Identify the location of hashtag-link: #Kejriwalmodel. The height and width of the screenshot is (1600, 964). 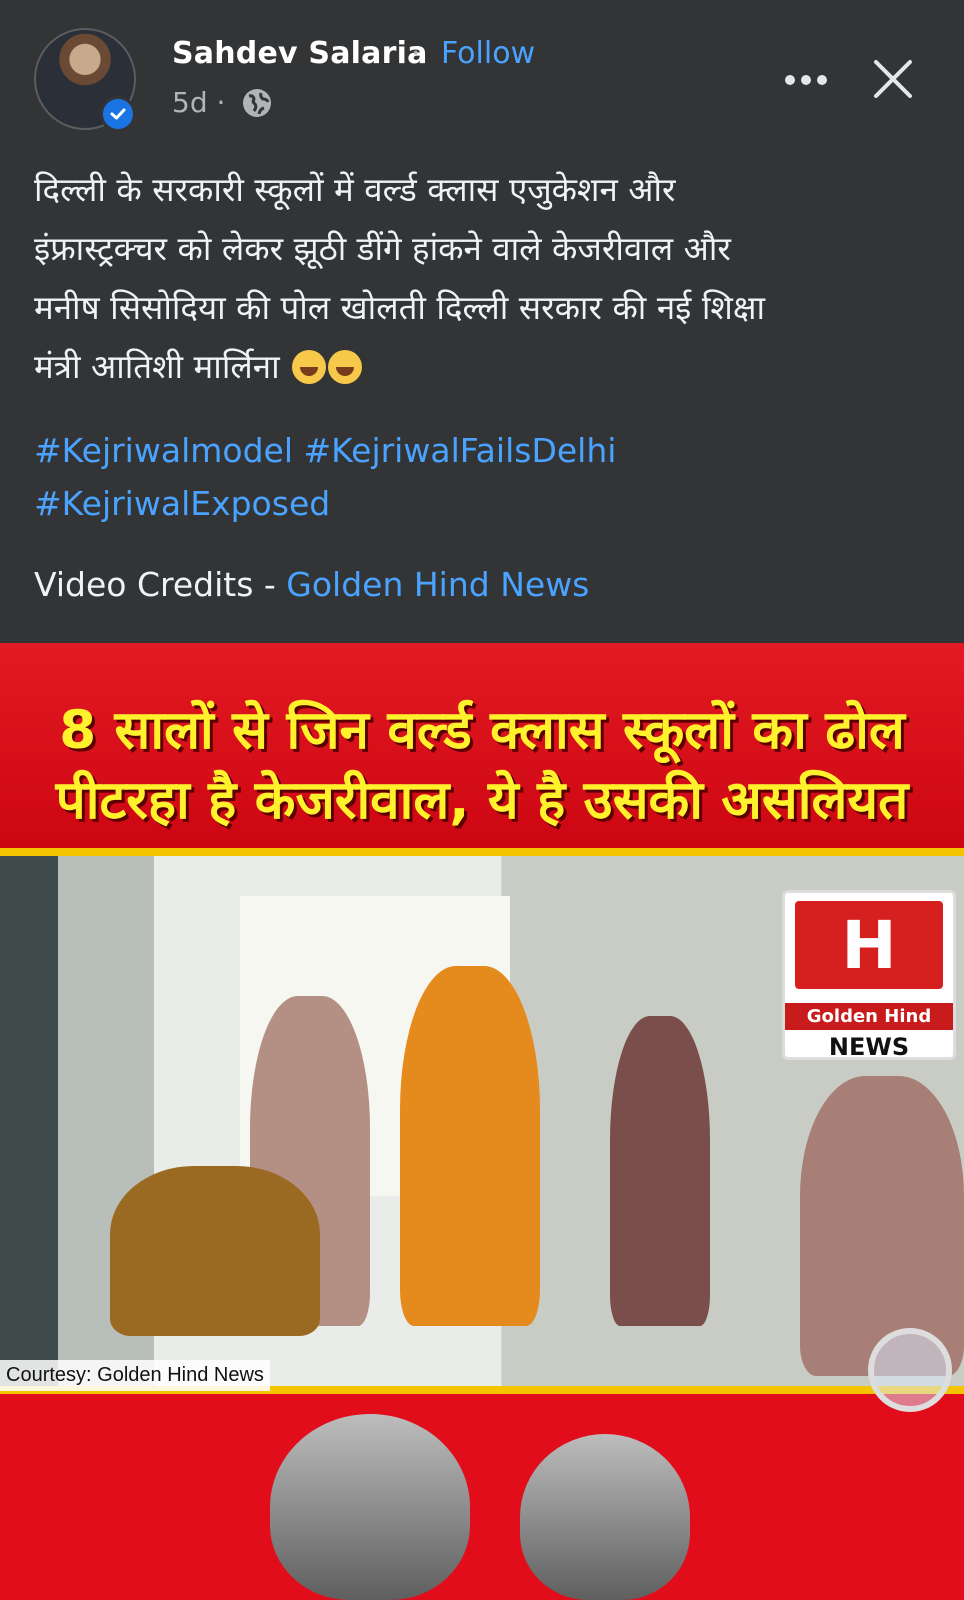
(163, 450).